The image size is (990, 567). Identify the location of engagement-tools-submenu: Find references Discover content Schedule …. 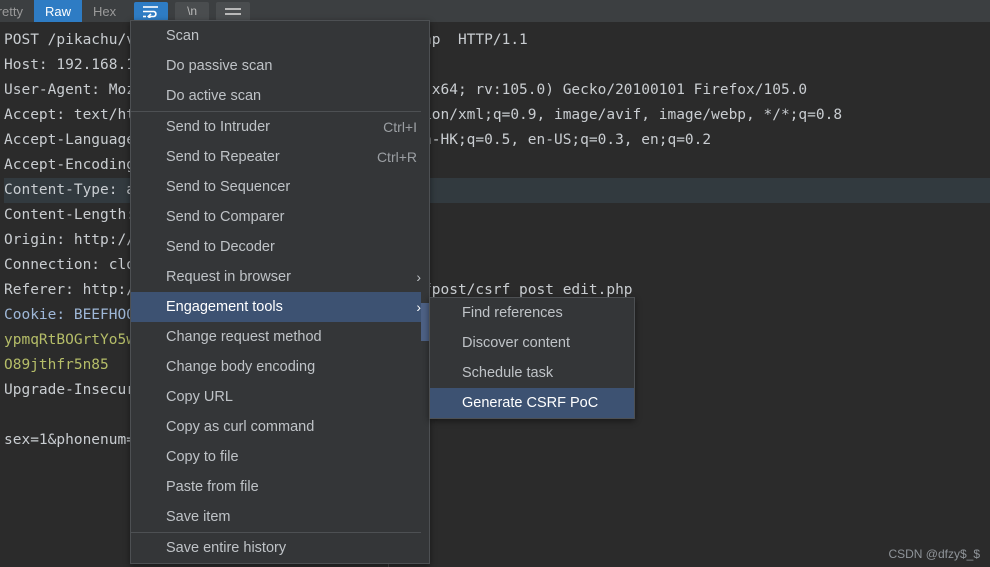
(532, 358).